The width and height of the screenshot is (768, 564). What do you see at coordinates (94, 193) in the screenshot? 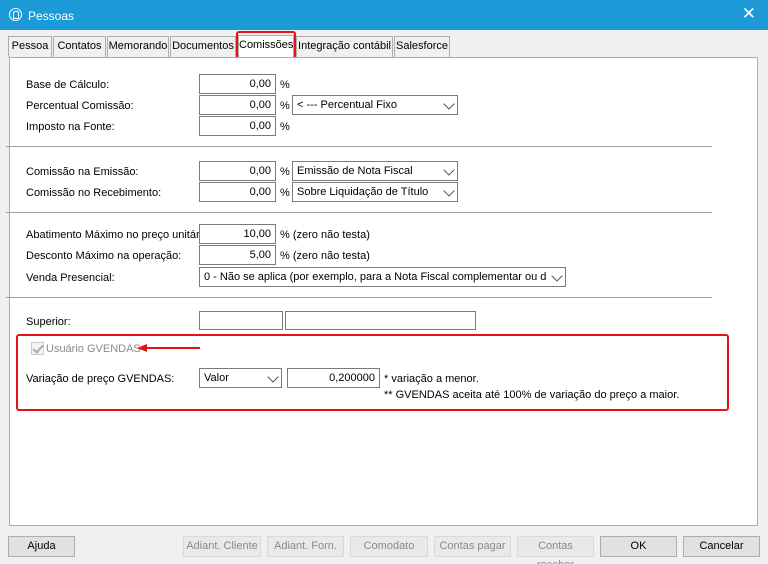
I see `comissao-recebimento-label: Comissão no Recebimento:` at bounding box center [94, 193].